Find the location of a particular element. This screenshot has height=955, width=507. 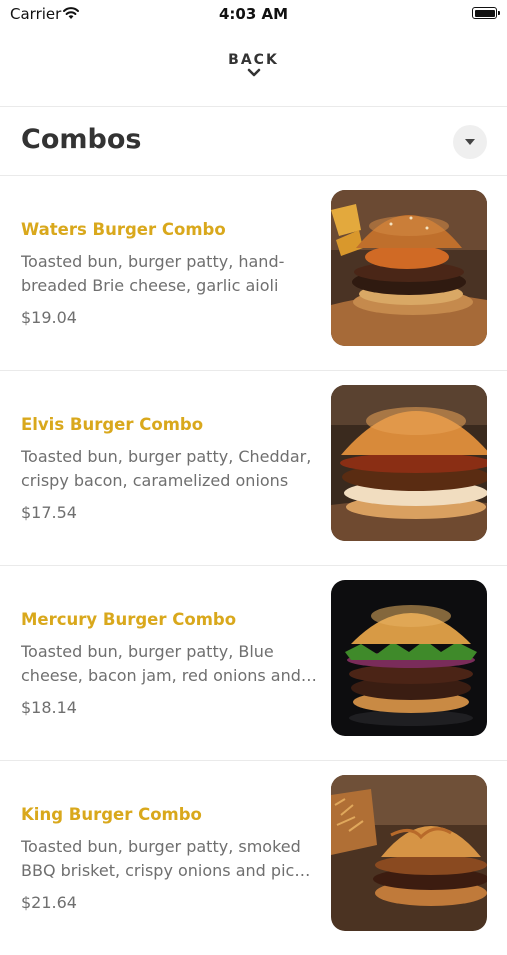

status-bar: Carrier 4:03 AM is located at coordinates (253, 15).